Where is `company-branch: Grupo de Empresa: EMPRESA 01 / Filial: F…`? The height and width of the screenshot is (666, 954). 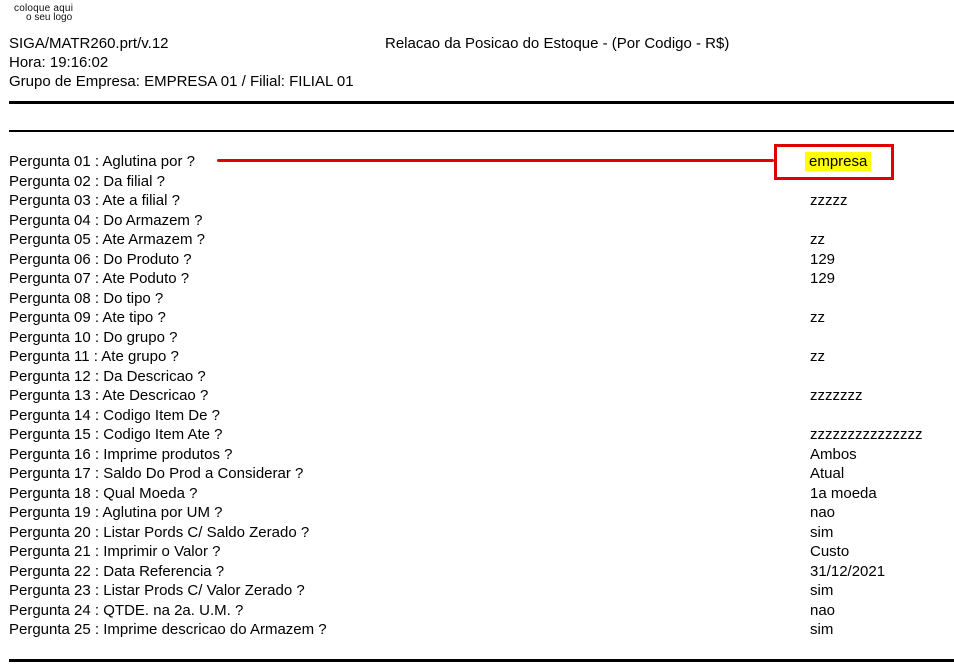
company-branch: Grupo de Empresa: EMPRESA 01 / Filial: F… is located at coordinates (181, 81).